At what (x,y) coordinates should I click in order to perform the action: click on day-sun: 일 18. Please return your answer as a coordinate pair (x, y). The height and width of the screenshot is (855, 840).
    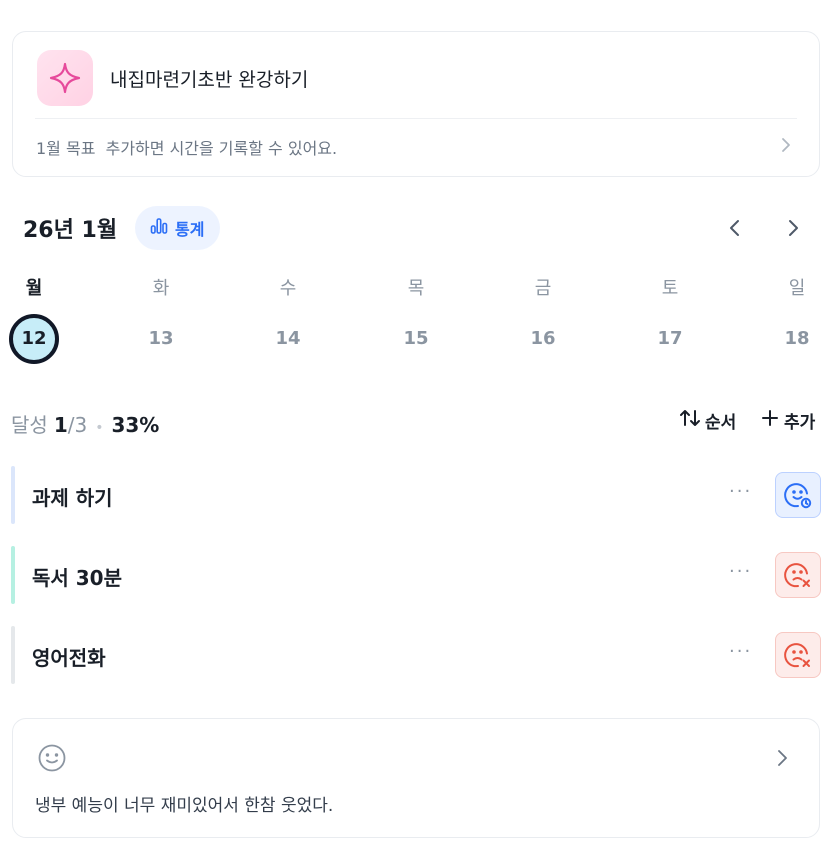
    Looking at the image, I should click on (797, 317).